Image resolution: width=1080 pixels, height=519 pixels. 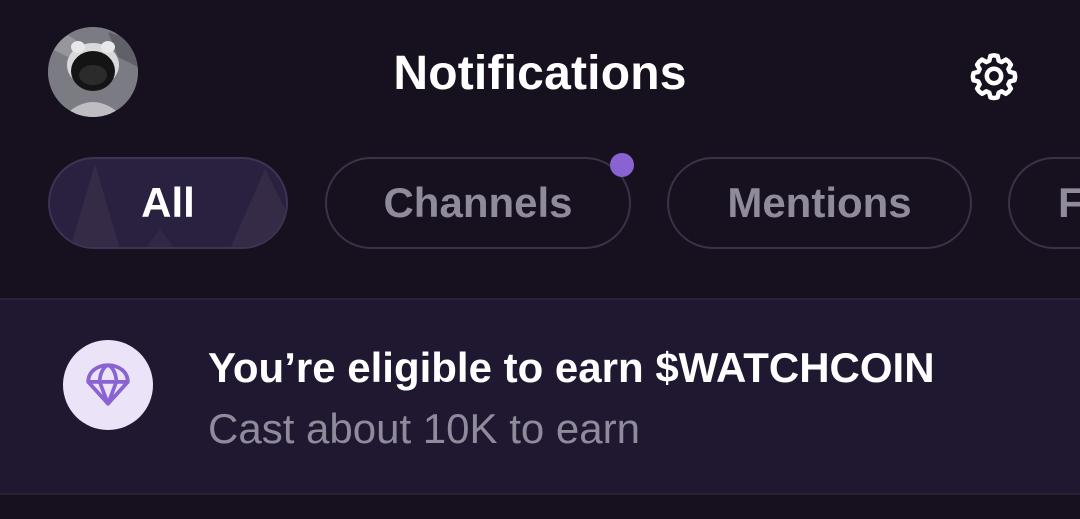 I want to click on tab-channels: Channels, so click(x=478, y=203).